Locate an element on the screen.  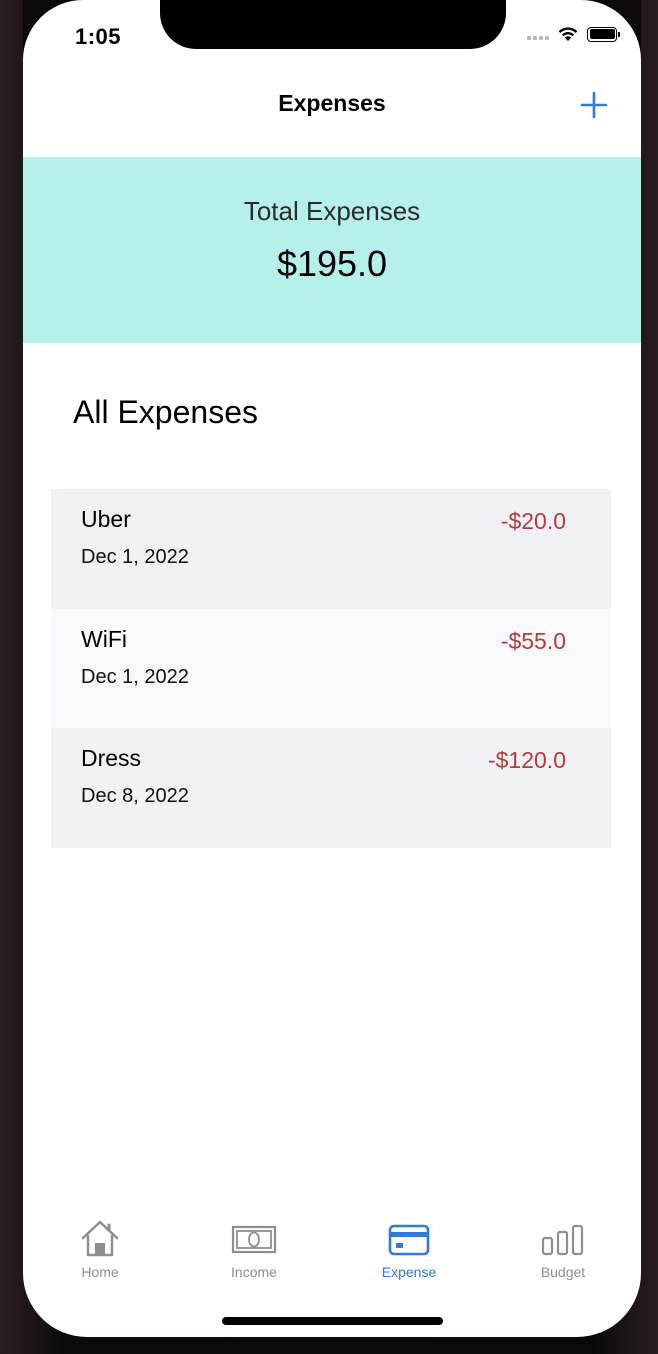
battery-icon is located at coordinates (603, 34).